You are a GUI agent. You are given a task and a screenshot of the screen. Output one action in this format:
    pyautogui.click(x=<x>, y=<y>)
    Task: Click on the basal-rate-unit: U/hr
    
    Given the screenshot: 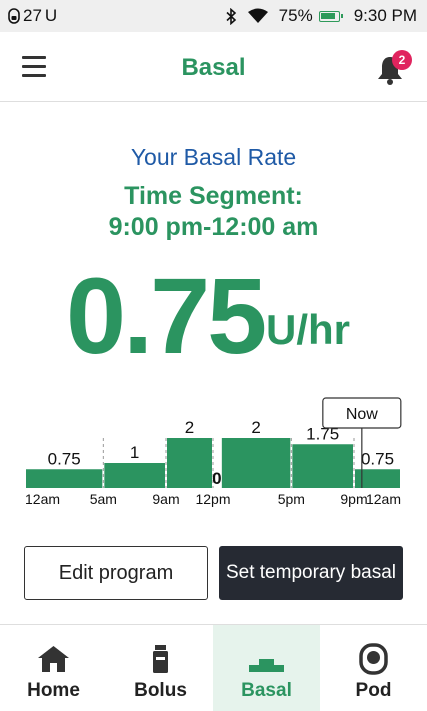 What is the action you would take?
    pyautogui.click(x=308, y=329)
    